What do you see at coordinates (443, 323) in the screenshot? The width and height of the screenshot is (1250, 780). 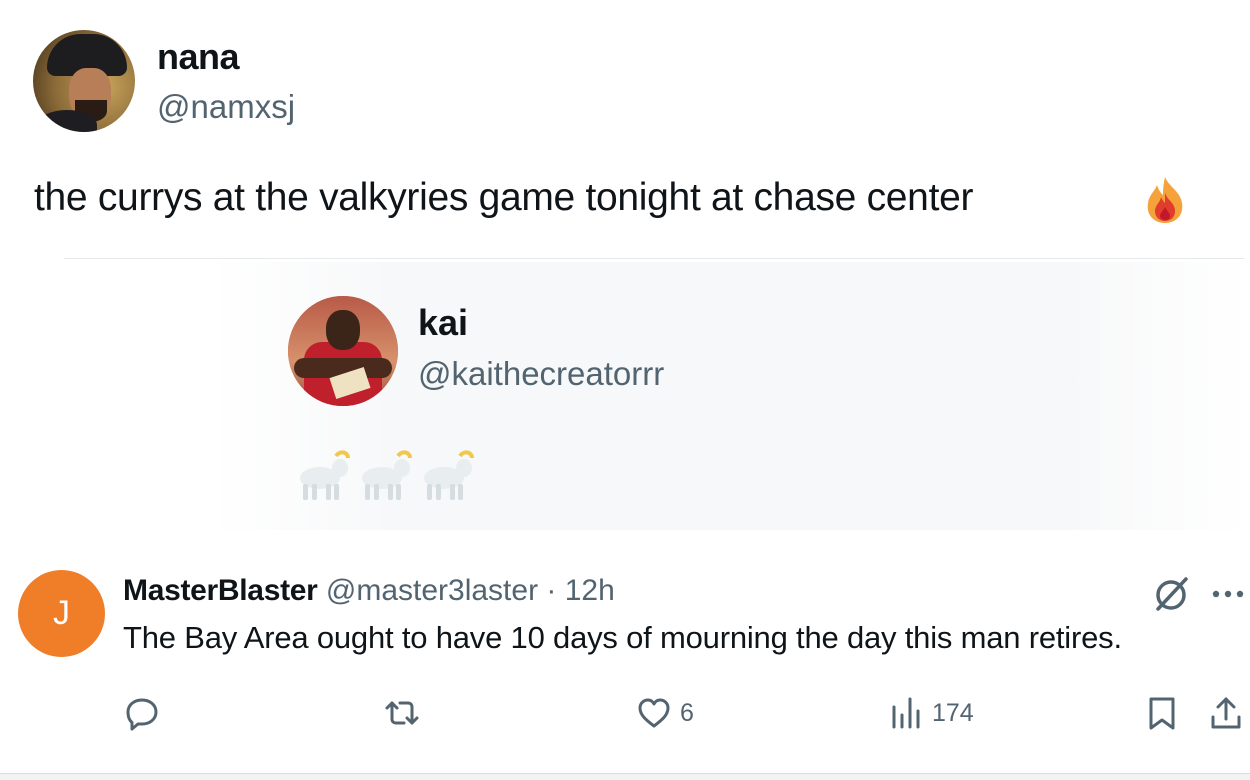 I see `quote-author-name: kai` at bounding box center [443, 323].